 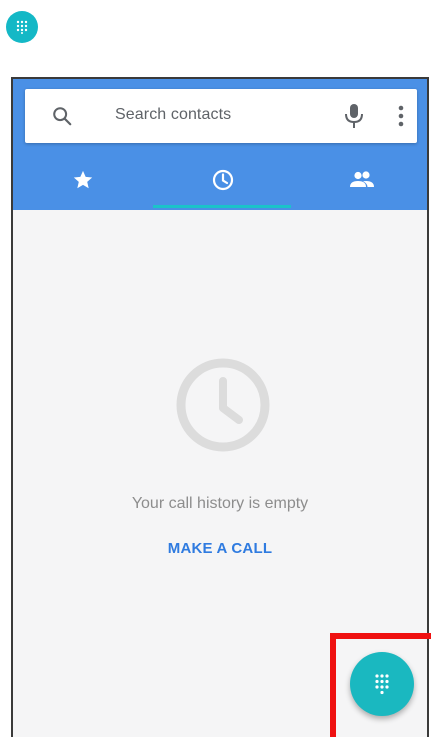 I want to click on tab-recents, so click(x=222, y=180).